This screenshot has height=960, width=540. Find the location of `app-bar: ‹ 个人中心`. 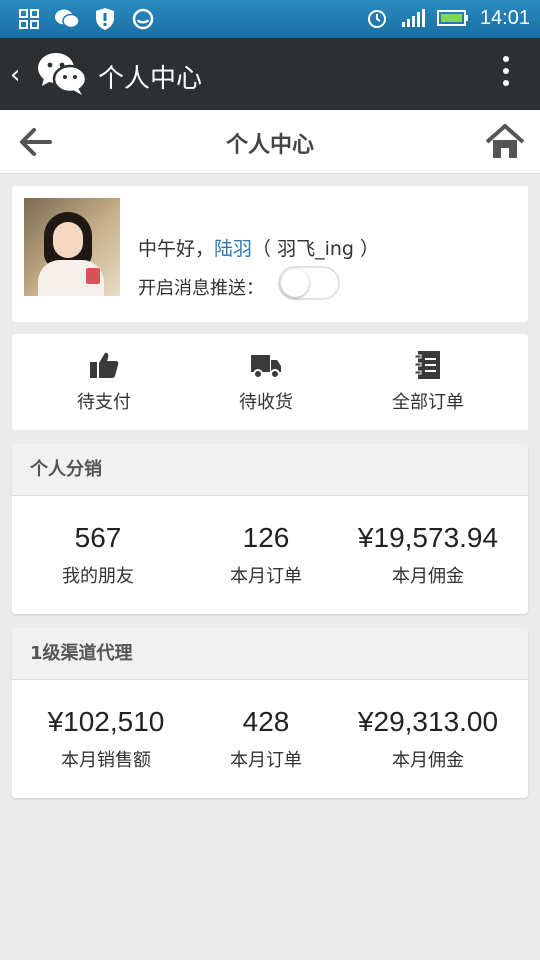

app-bar: ‹ 个人中心 is located at coordinates (270, 74).